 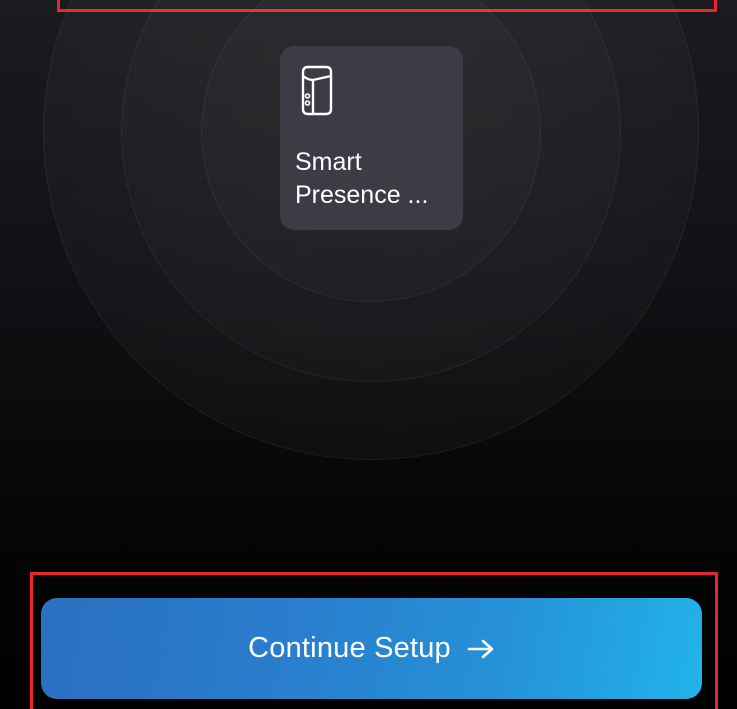 I want to click on hub-device-icon, so click(x=317, y=90).